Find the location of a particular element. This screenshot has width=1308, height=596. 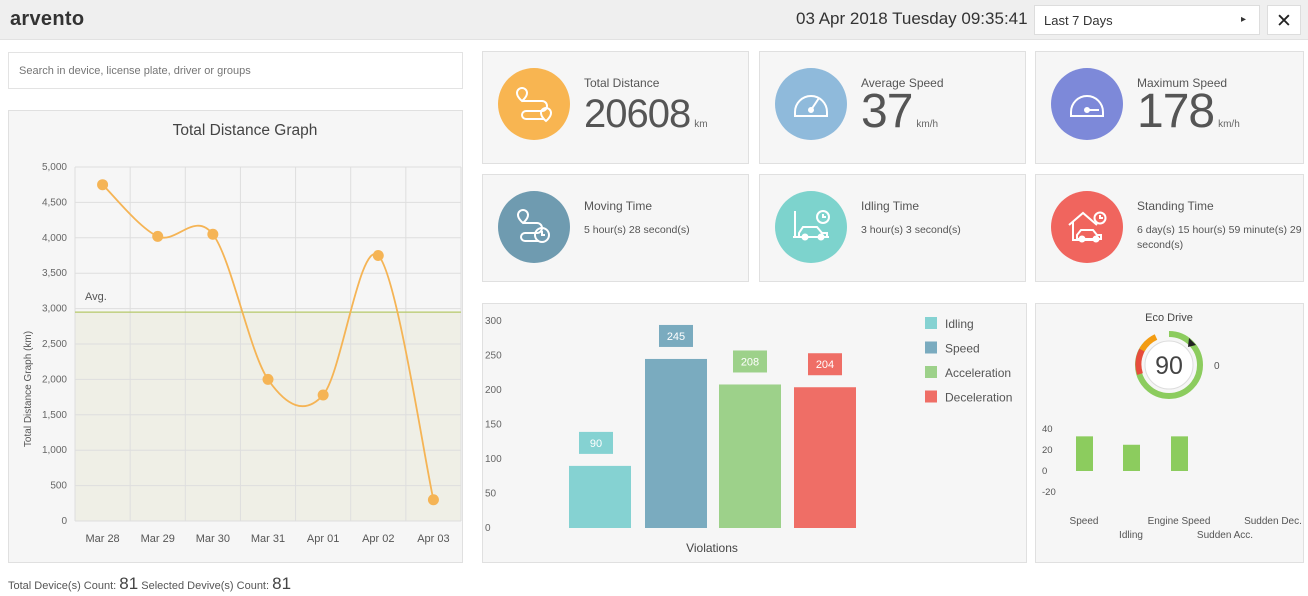

eco-side-value: 0 is located at coordinates (1217, 366).